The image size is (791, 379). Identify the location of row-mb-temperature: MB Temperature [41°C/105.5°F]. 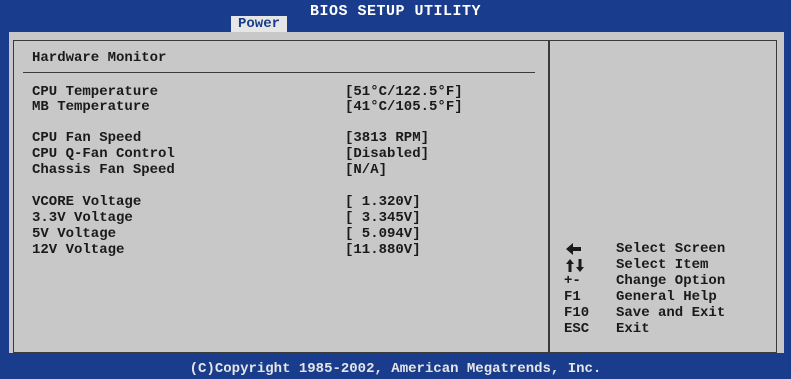
(282, 107).